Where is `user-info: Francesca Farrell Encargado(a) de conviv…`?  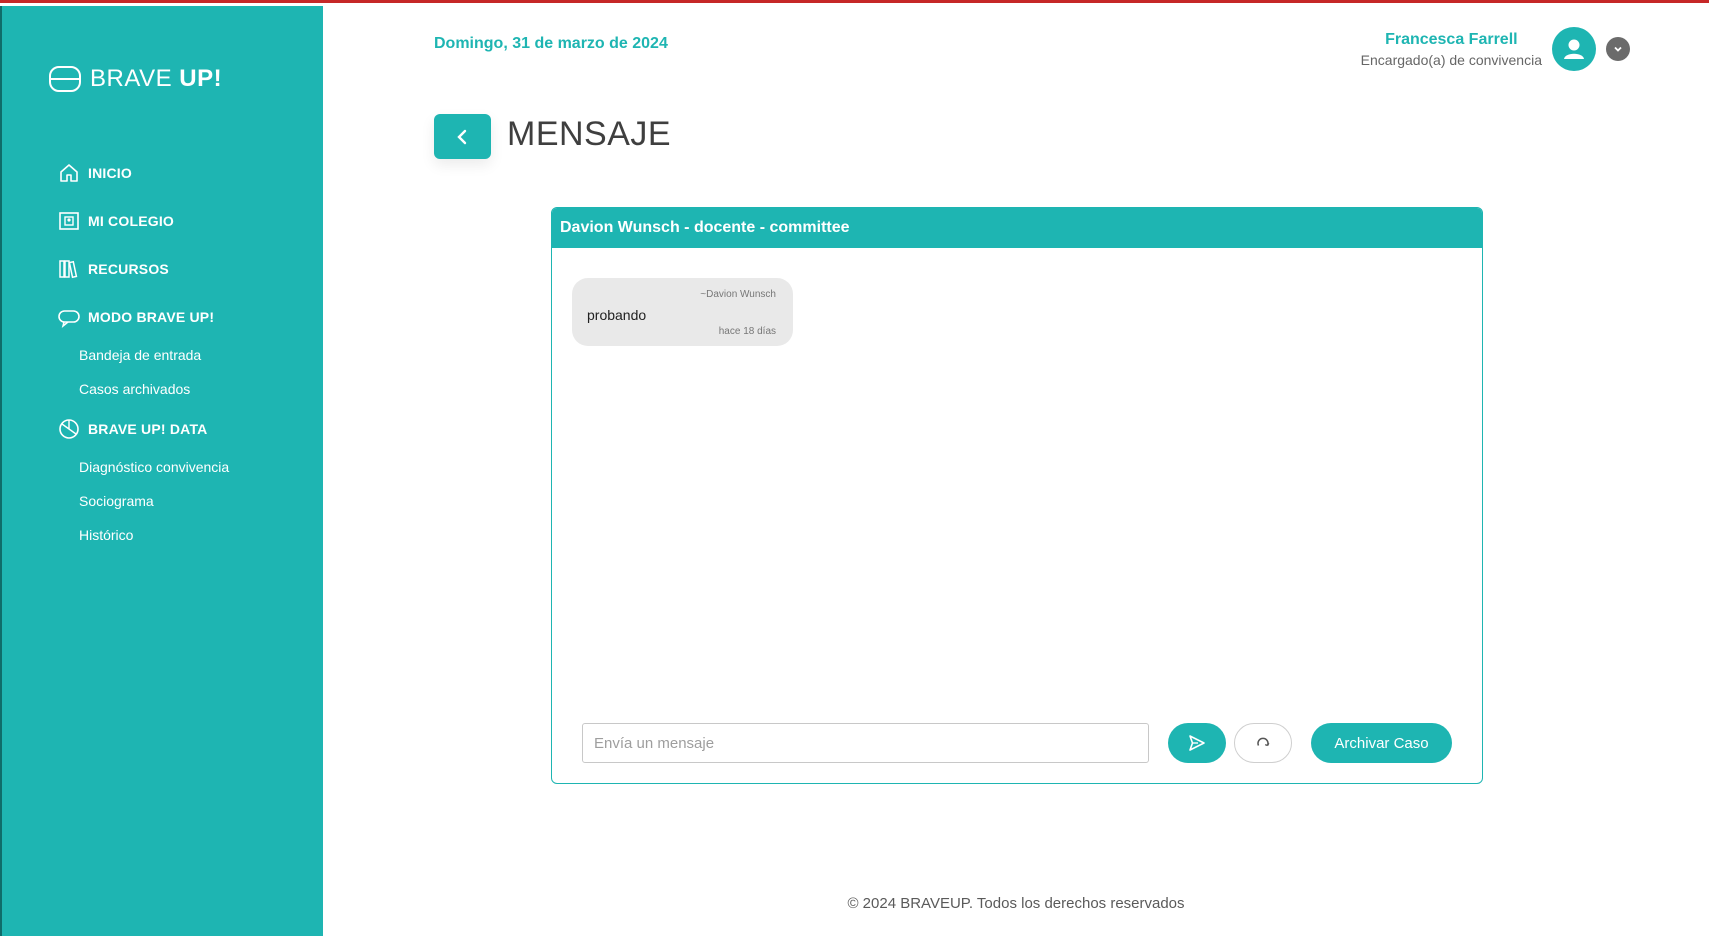 user-info: Francesca Farrell Encargado(a) de conviv… is located at coordinates (1451, 49).